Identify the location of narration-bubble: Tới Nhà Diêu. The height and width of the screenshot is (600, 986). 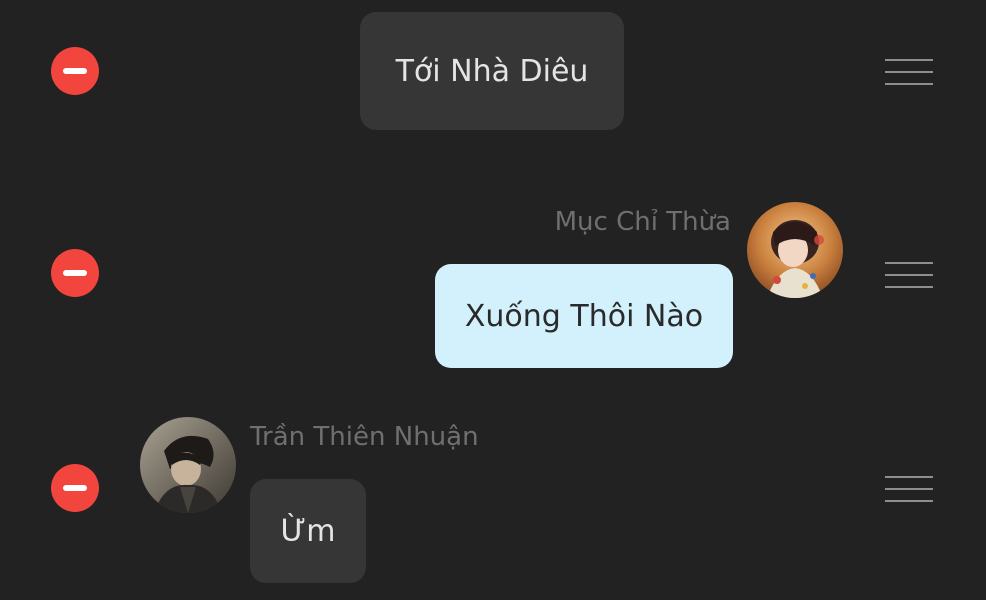
(492, 71).